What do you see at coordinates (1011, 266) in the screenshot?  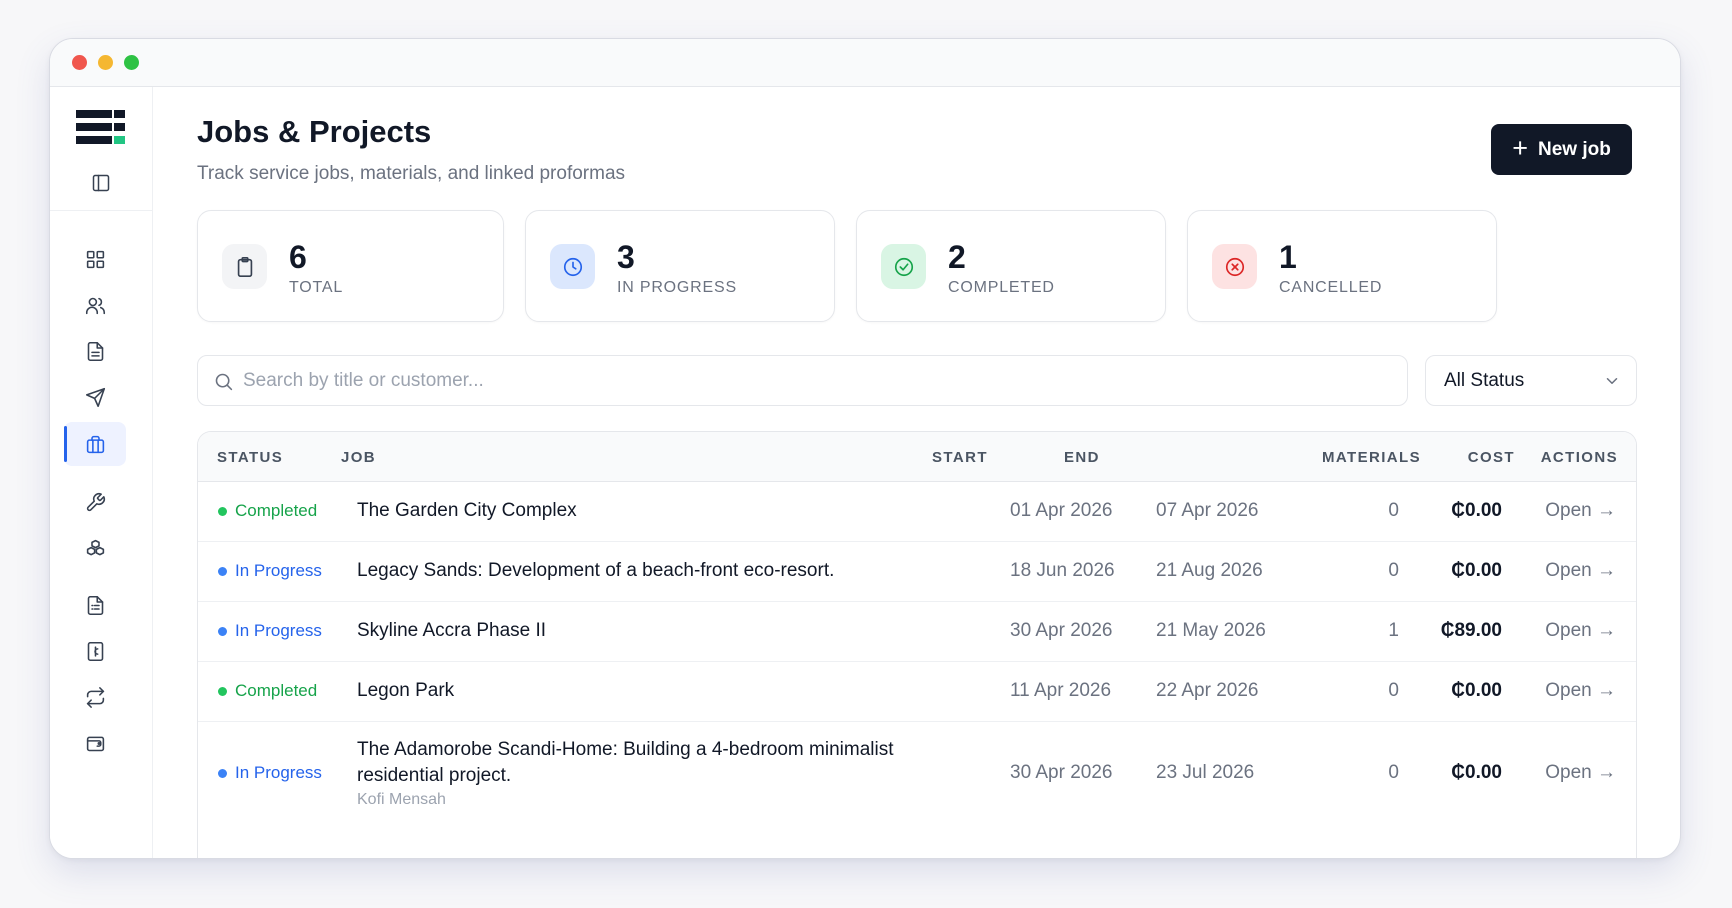 I see `stat-card-completed: 2 COMPLETED` at bounding box center [1011, 266].